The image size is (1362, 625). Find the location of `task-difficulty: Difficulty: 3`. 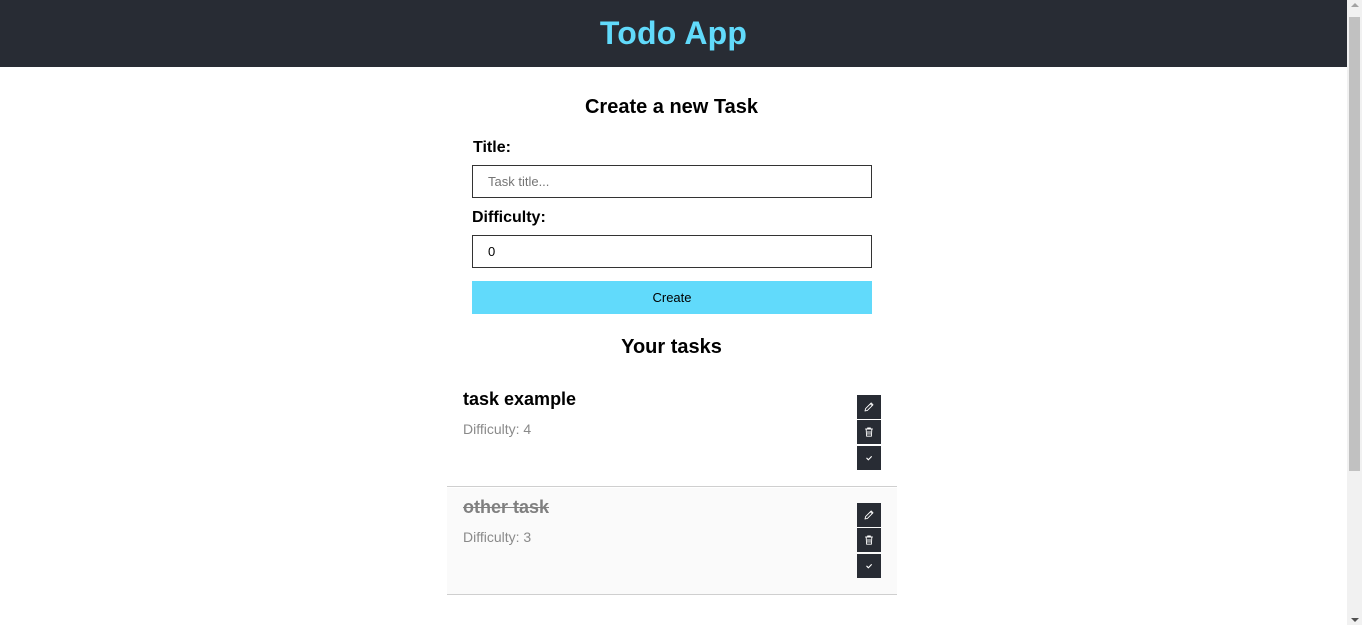

task-difficulty: Difficulty: 3 is located at coordinates (497, 537).